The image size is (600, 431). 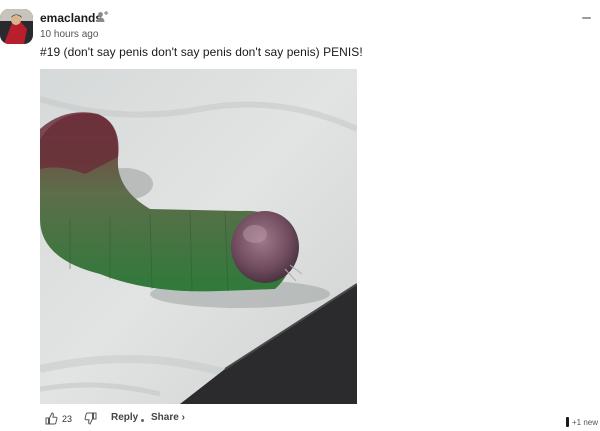 I want to click on username-link: emaclands, so click(x=71, y=18).